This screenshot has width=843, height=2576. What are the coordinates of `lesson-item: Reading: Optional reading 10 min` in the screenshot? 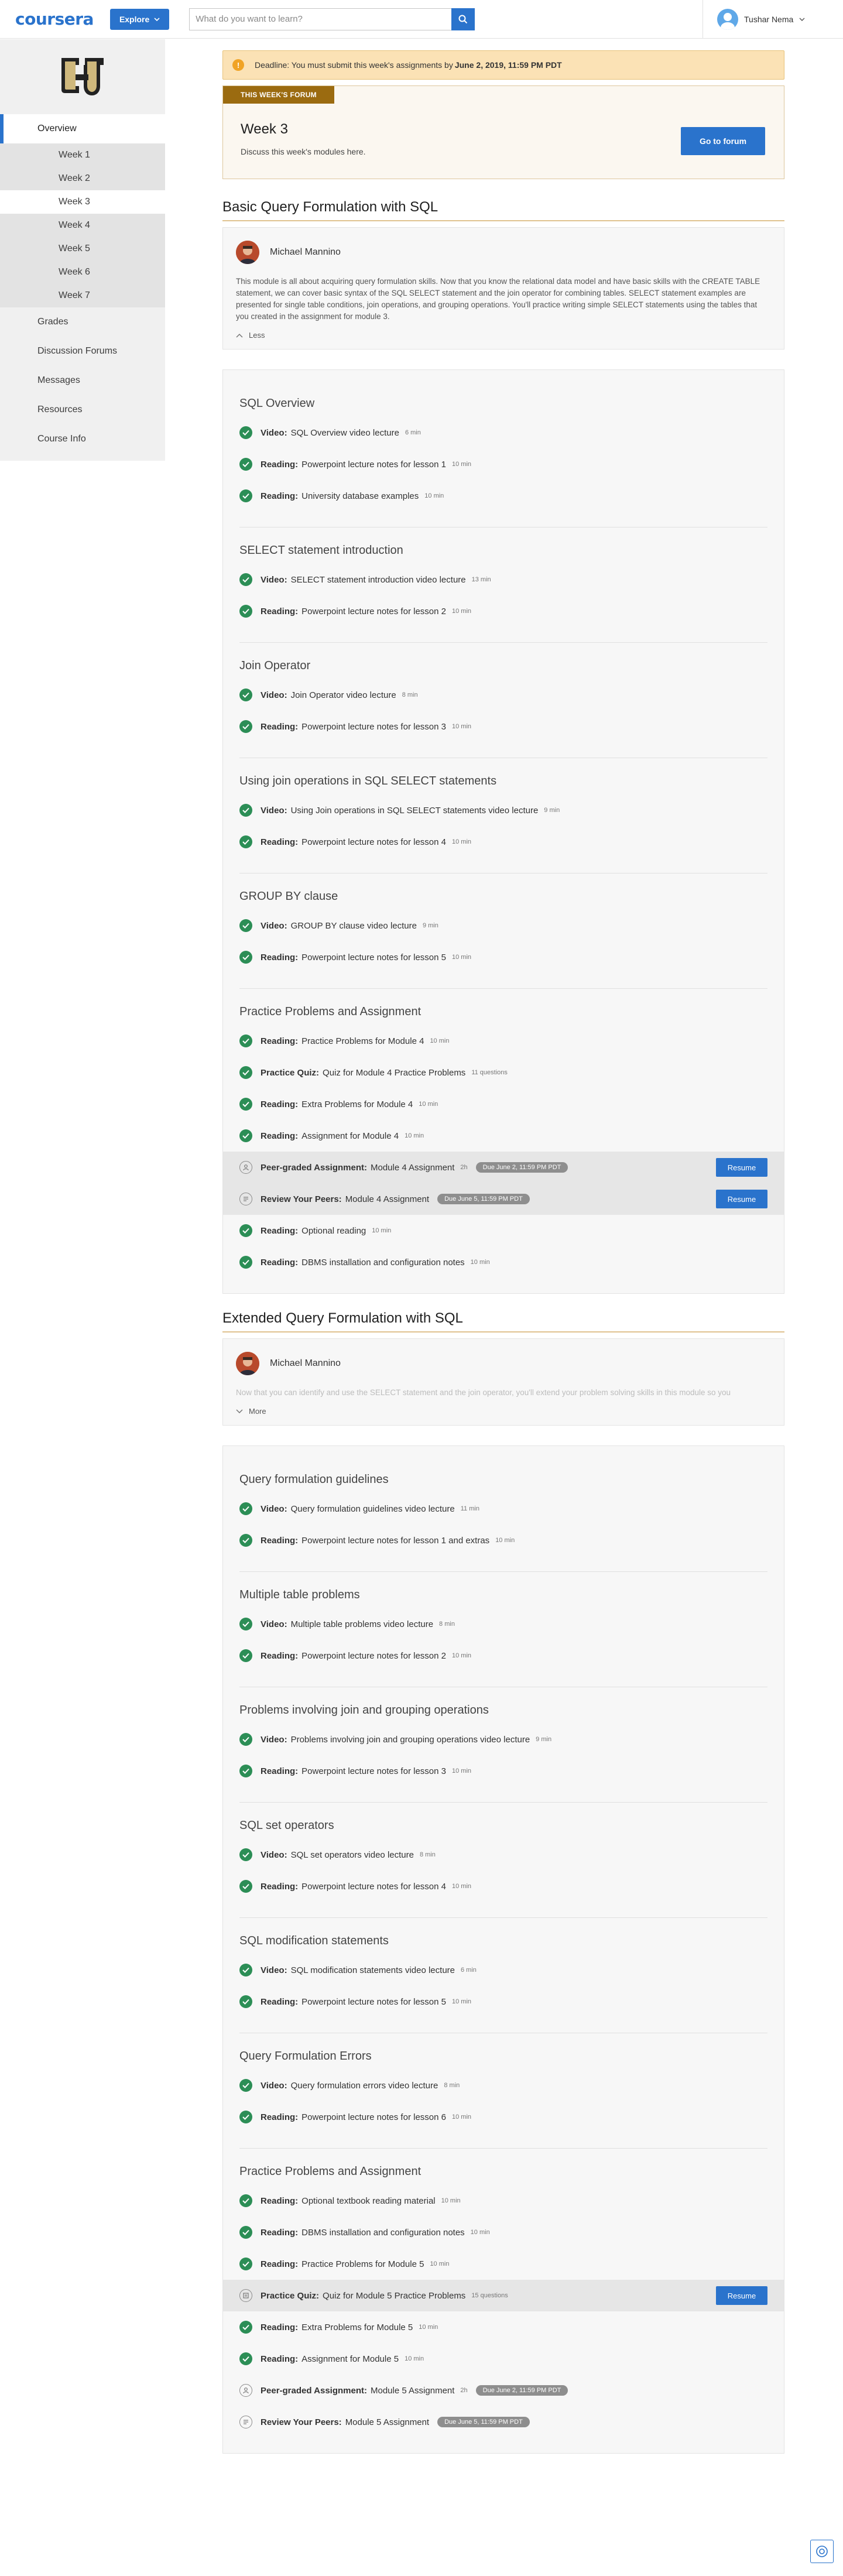 It's located at (503, 1230).